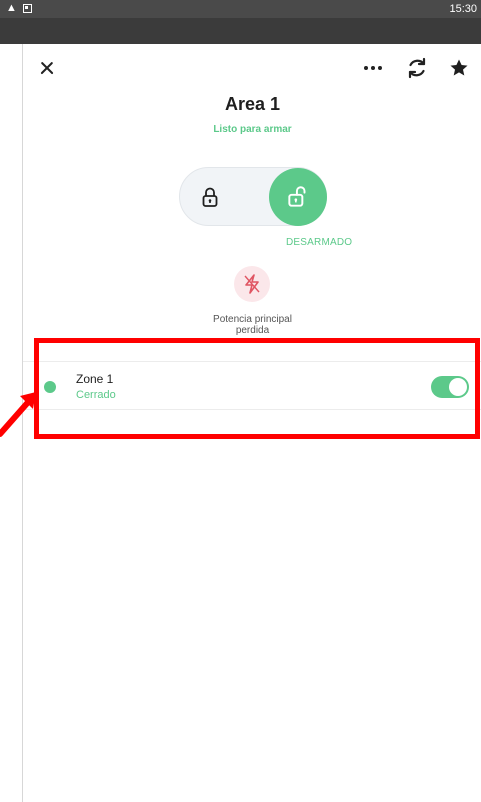  What do you see at coordinates (319, 242) in the screenshot?
I see `arm-state-label: DESARMADO` at bounding box center [319, 242].